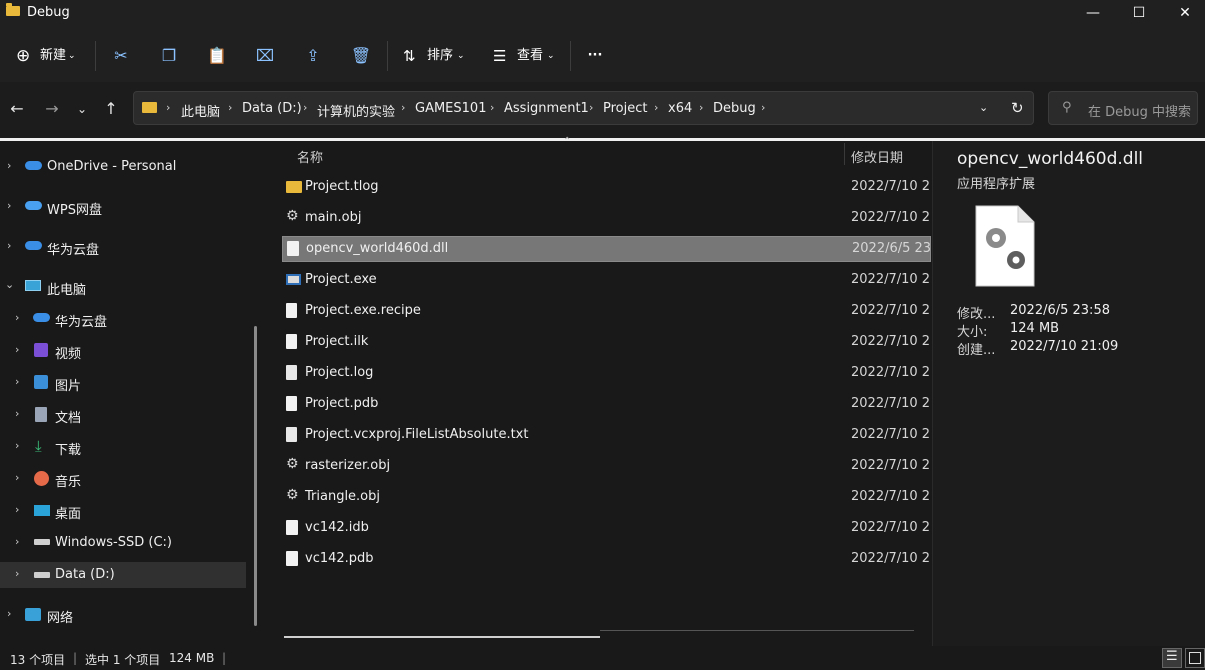 The image size is (1205, 670). I want to click on file-row: Project.exe.recipe 2022/7/10 21:, so click(606, 311).